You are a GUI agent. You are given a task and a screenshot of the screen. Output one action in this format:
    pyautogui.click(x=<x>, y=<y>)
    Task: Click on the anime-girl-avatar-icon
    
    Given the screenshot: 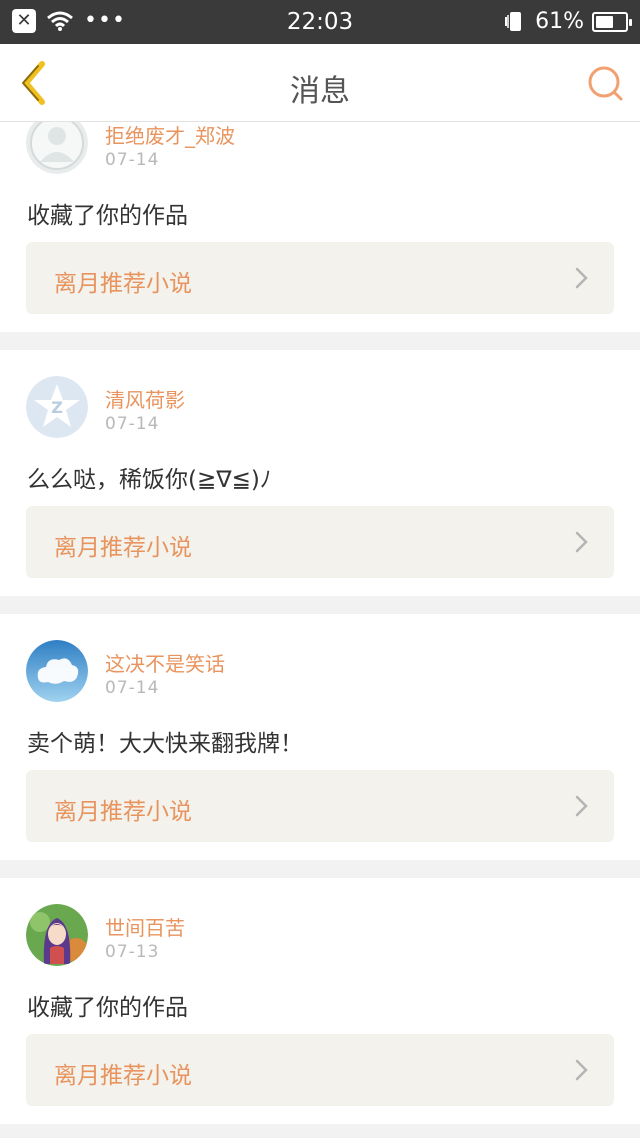 What is the action you would take?
    pyautogui.click(x=57, y=935)
    